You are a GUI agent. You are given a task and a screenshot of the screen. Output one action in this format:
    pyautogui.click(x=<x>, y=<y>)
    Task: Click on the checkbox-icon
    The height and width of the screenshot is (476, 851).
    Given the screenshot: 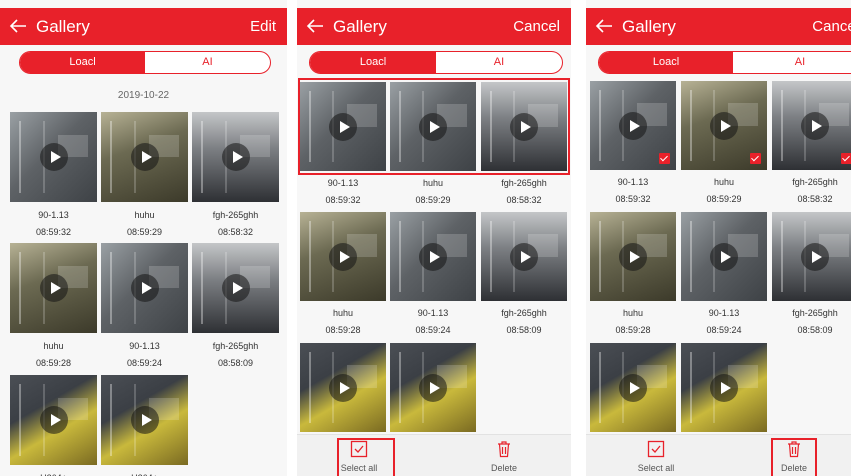 What is the action you would take?
    pyautogui.click(x=656, y=449)
    